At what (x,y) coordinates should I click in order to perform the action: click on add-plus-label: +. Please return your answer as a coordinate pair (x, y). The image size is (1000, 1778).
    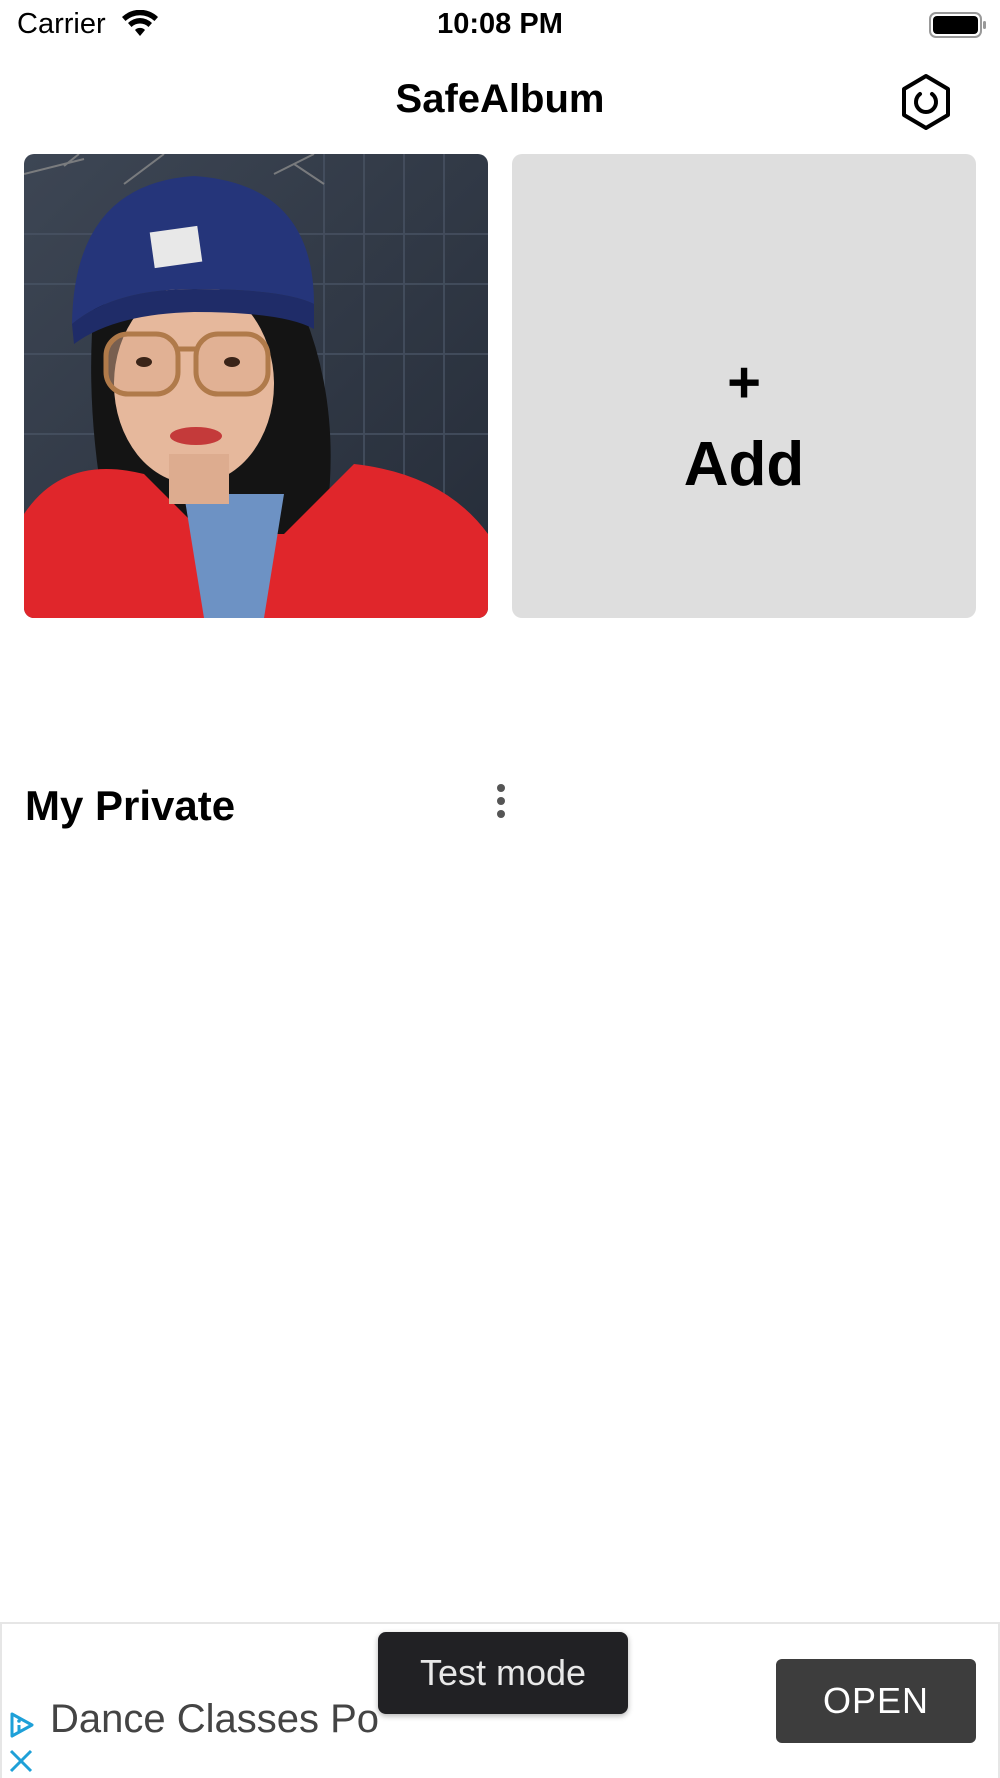
    Looking at the image, I should click on (744, 382).